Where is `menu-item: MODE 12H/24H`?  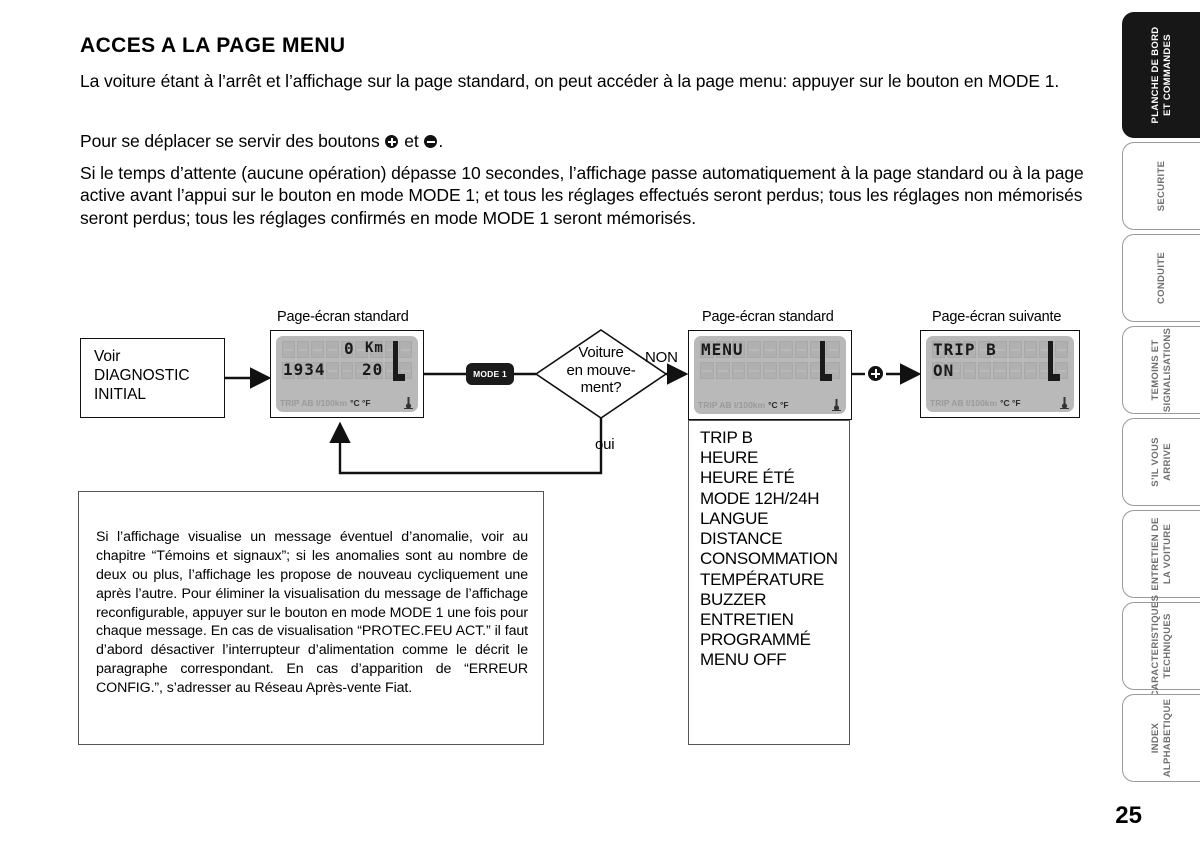 menu-item: MODE 12H/24H is located at coordinates (769, 499).